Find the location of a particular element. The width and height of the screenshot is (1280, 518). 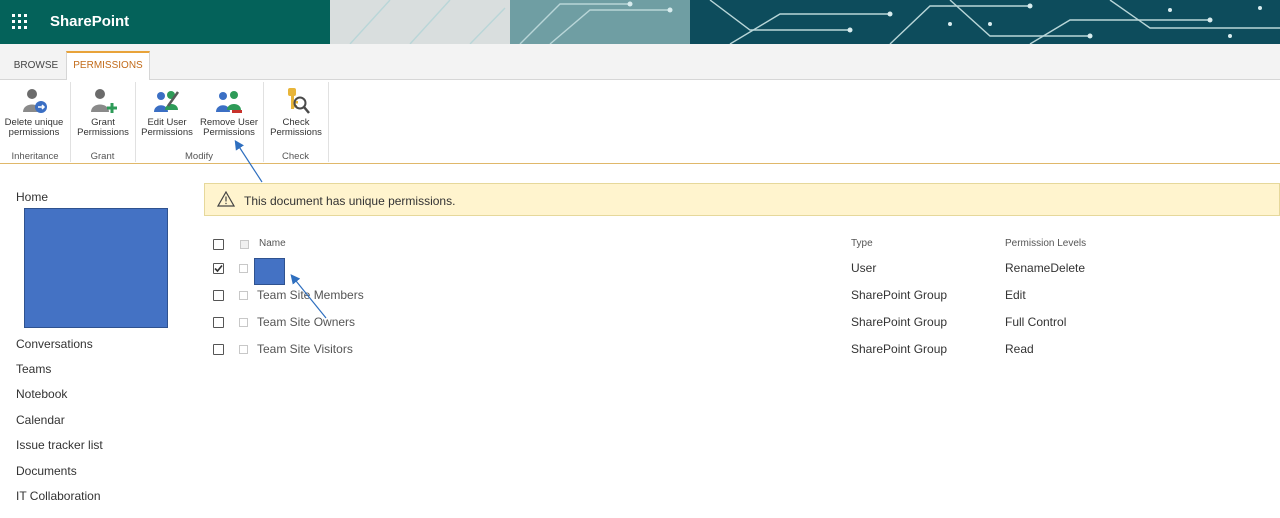

grant-permissions-button: Grant Permissions is located at coordinates (103, 112).